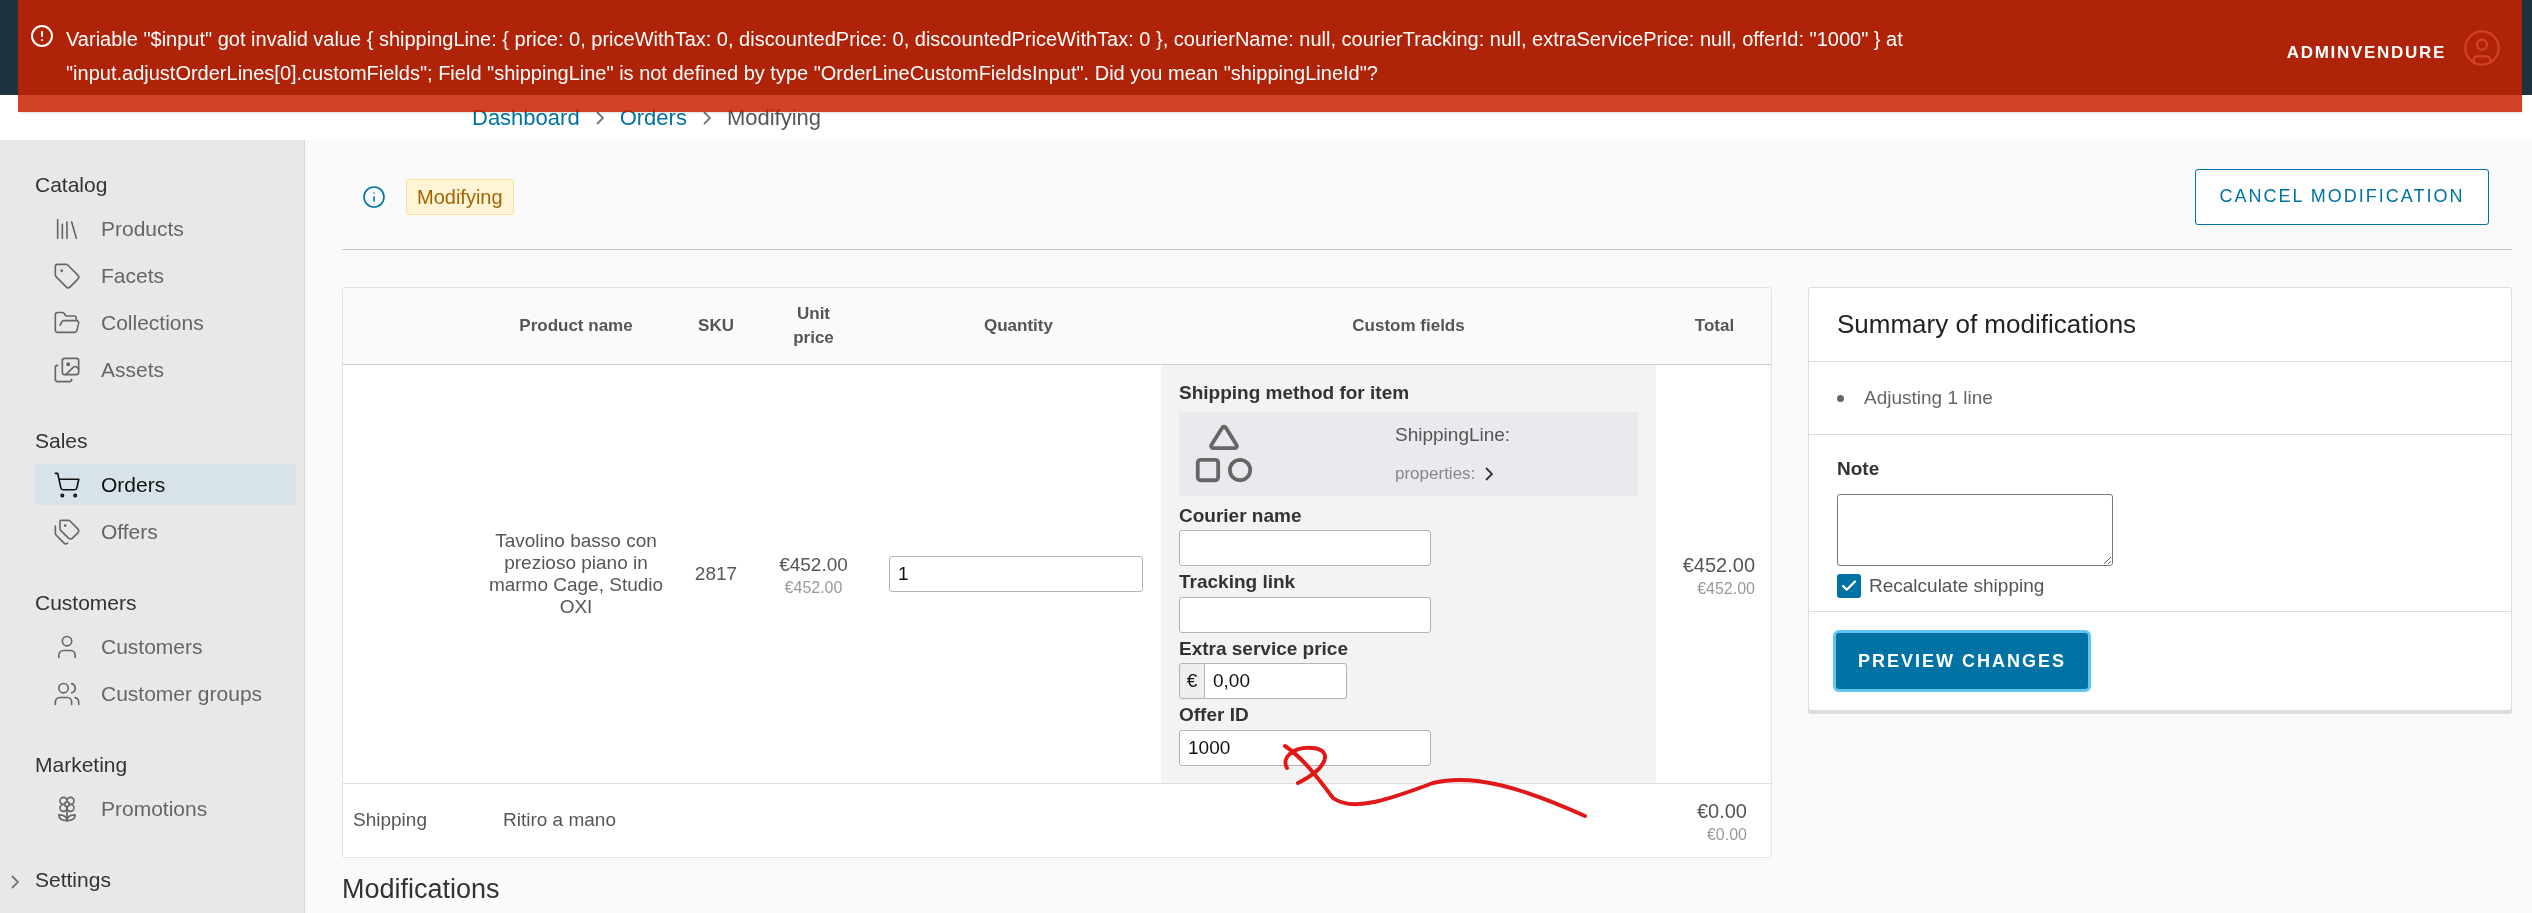 This screenshot has height=913, width=2532. I want to click on image-icon, so click(67, 369).